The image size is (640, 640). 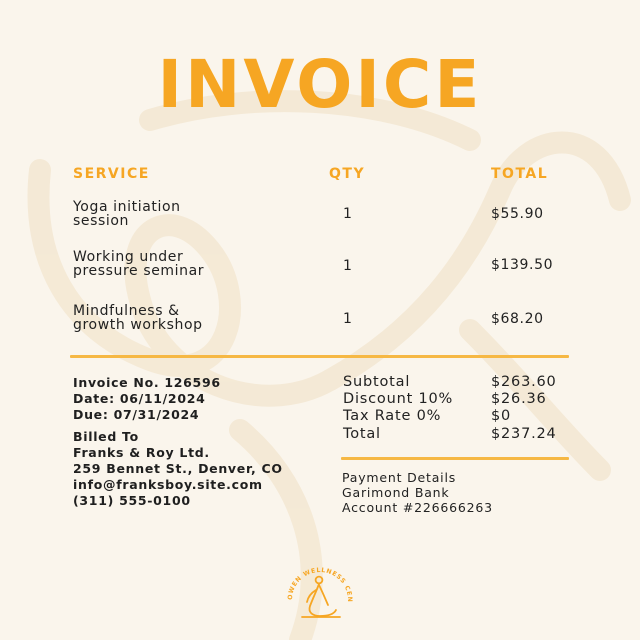 I want to click on billed-to-name: Franks & Roy Ltd., so click(x=141, y=452).